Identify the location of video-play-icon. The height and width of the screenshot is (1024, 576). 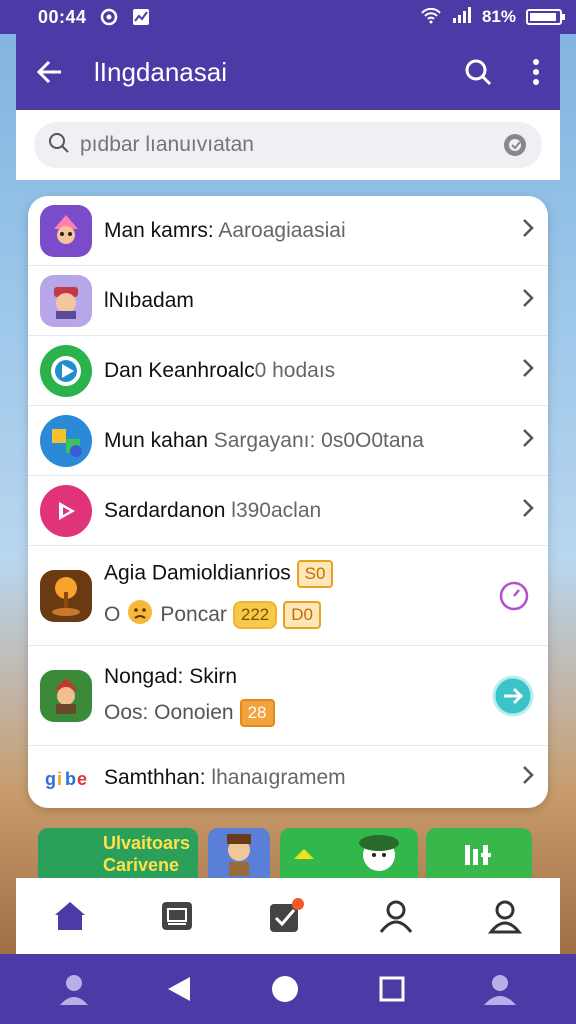
(66, 510).